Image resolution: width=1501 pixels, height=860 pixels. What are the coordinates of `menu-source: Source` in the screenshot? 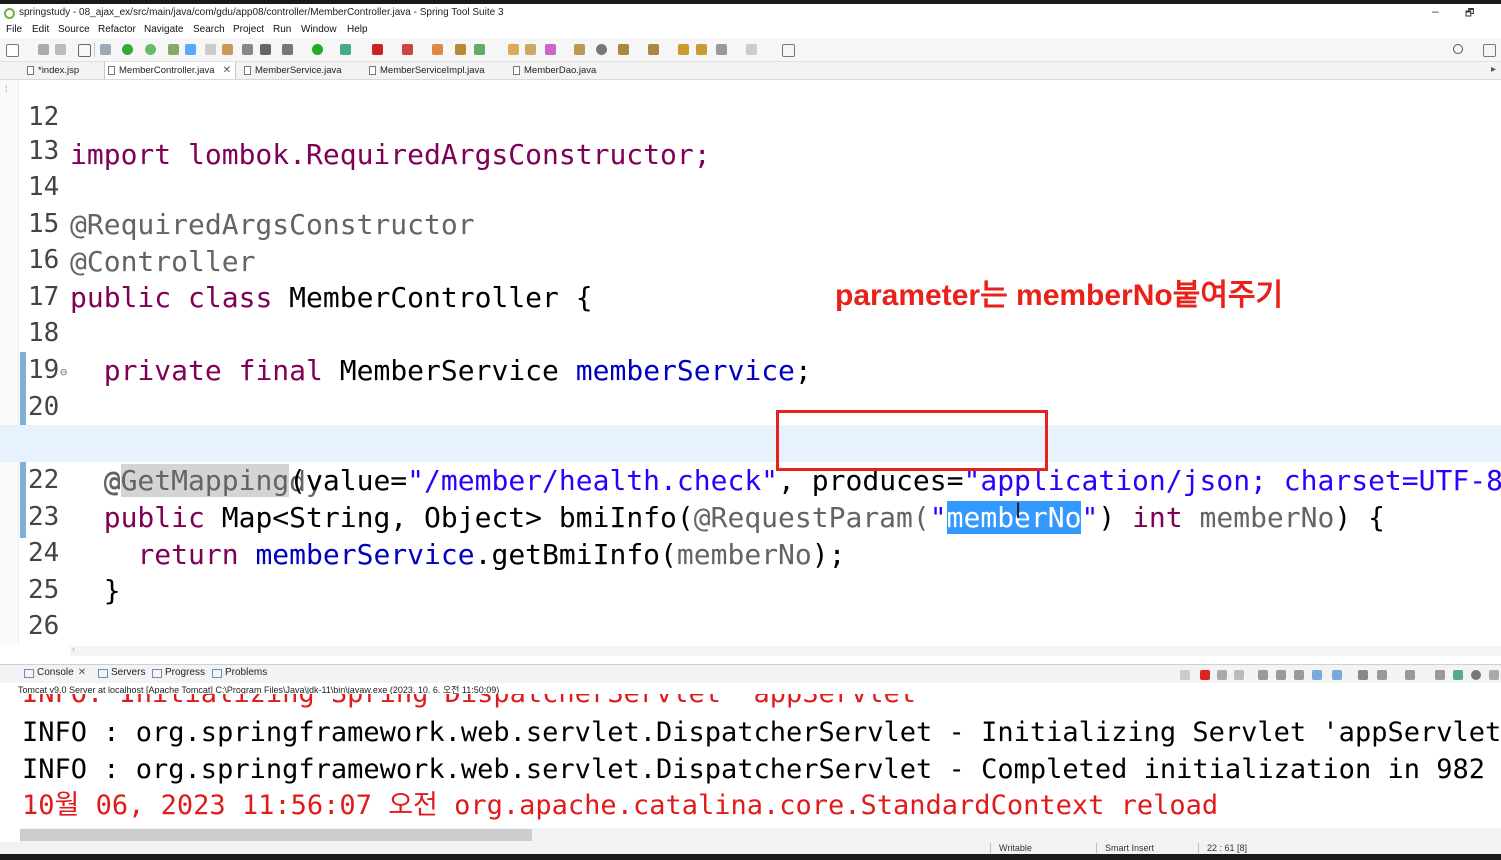 It's located at (74, 29).